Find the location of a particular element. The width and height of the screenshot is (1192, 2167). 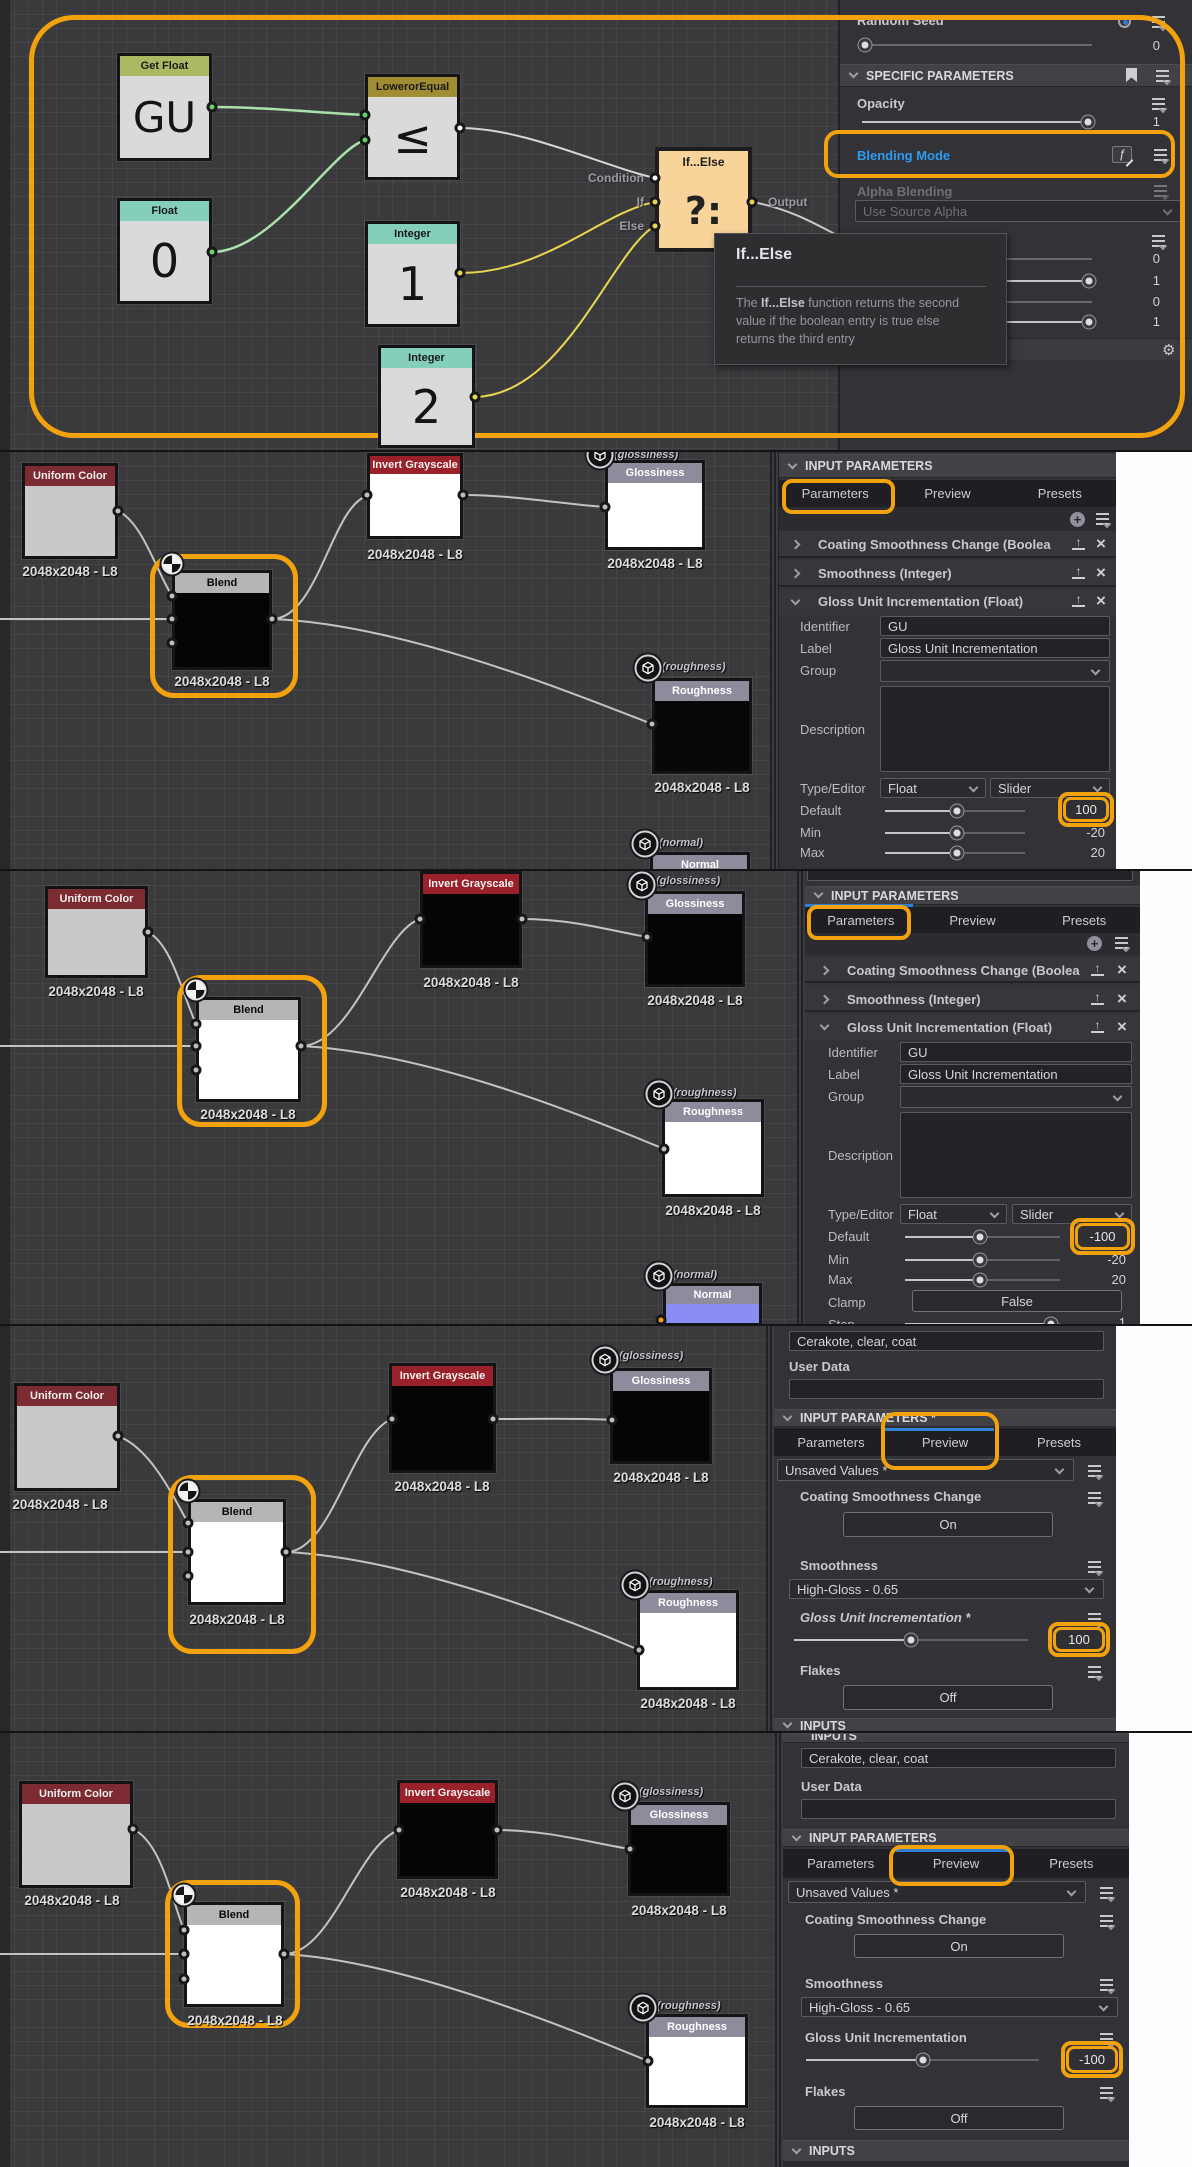

node-normal: Normal is located at coordinates (712, 1303).